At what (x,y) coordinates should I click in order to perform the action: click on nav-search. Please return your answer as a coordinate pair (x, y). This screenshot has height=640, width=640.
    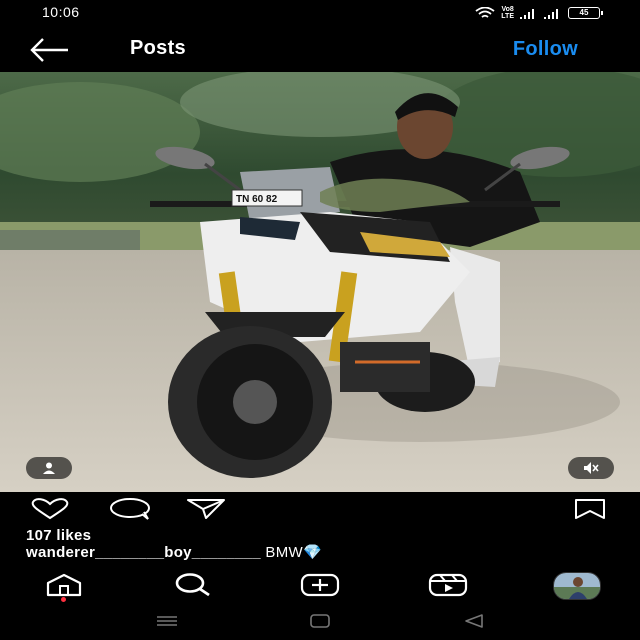
    Looking at the image, I should click on (192, 587).